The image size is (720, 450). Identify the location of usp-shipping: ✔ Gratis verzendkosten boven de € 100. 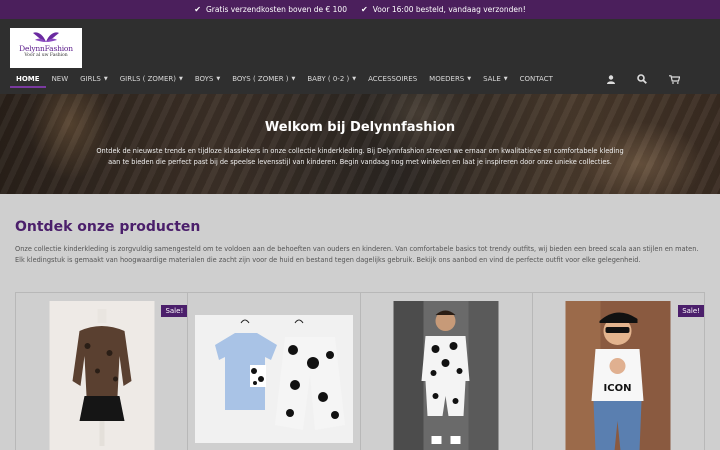
(270, 9).